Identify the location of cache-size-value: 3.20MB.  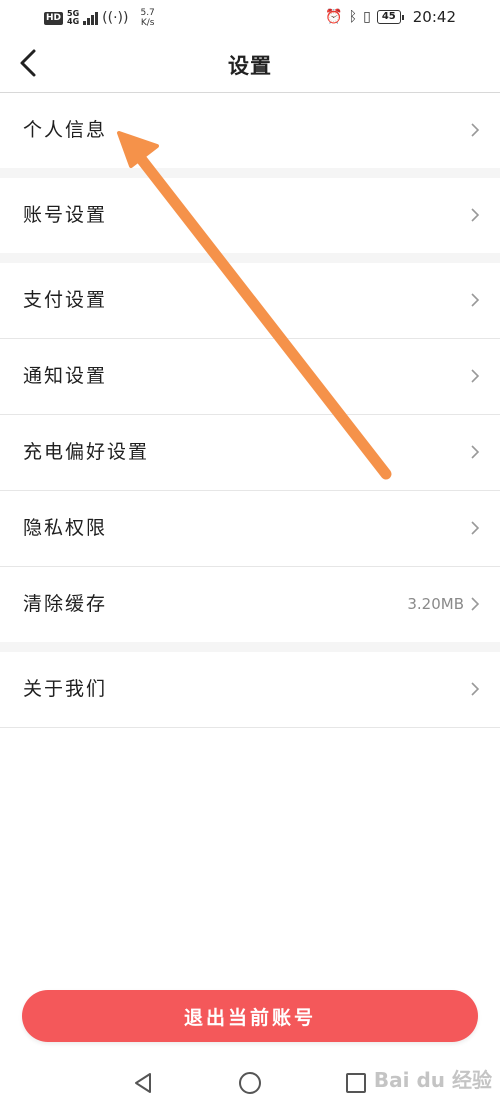
(435, 604).